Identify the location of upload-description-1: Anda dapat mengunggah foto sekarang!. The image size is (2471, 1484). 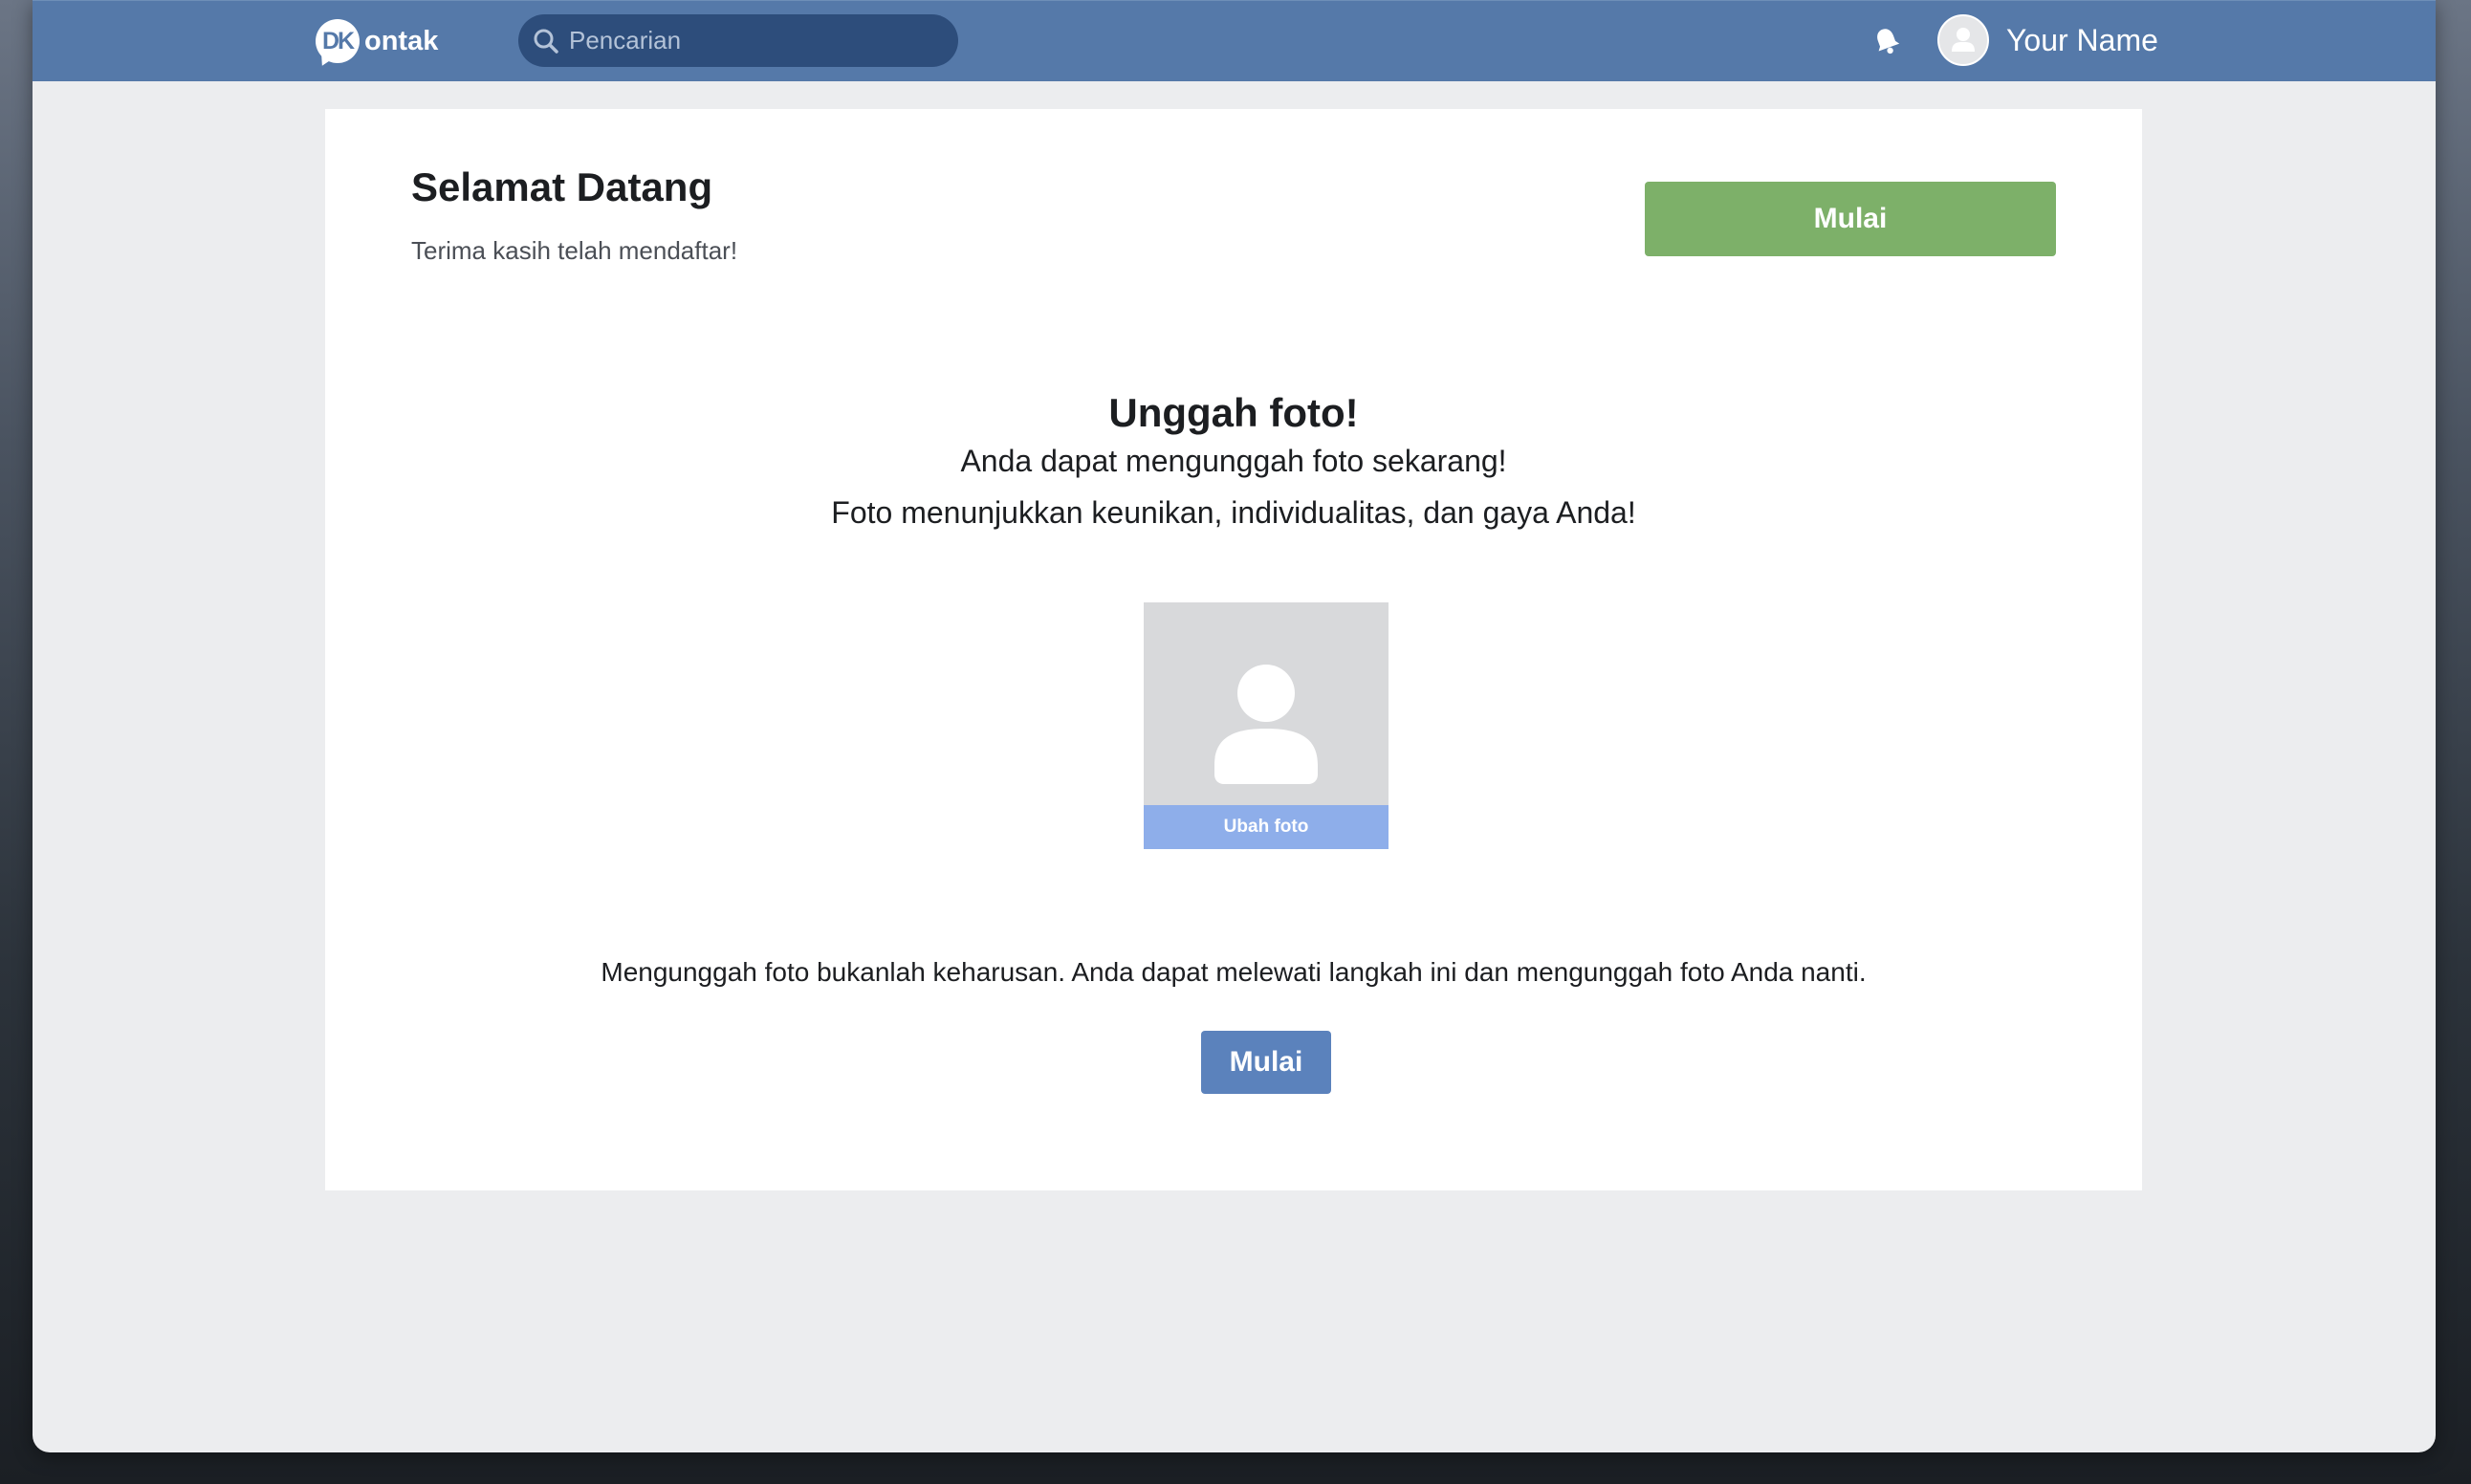
(1234, 461).